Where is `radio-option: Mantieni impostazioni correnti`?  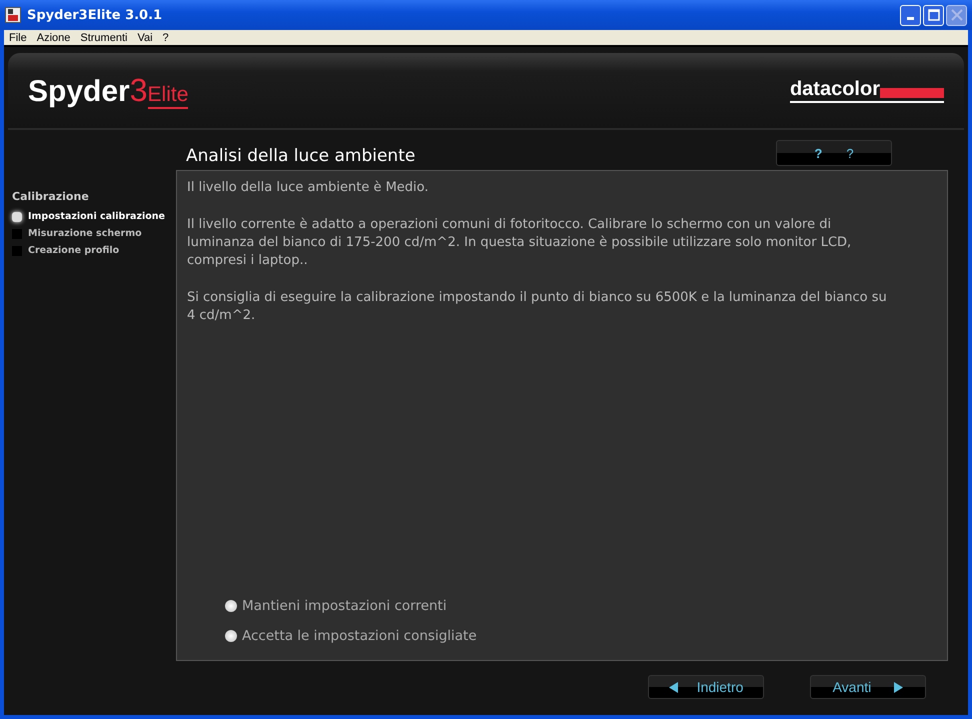 radio-option: Mantieni impostazioni correnti is located at coordinates (581, 606).